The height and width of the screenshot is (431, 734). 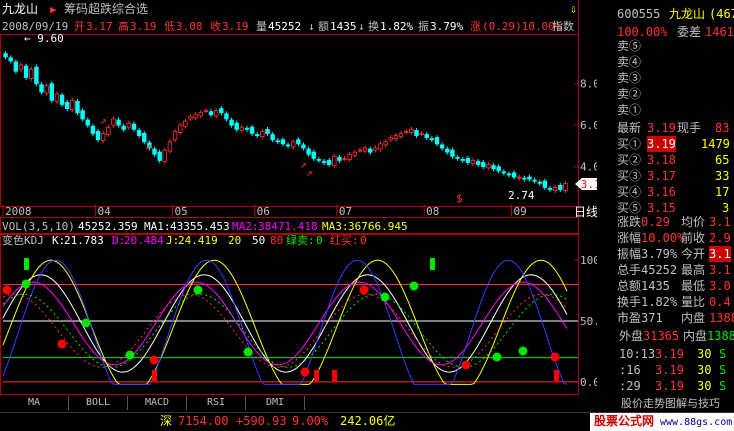 I want to click on index-value: 7154.00, so click(x=203, y=421).